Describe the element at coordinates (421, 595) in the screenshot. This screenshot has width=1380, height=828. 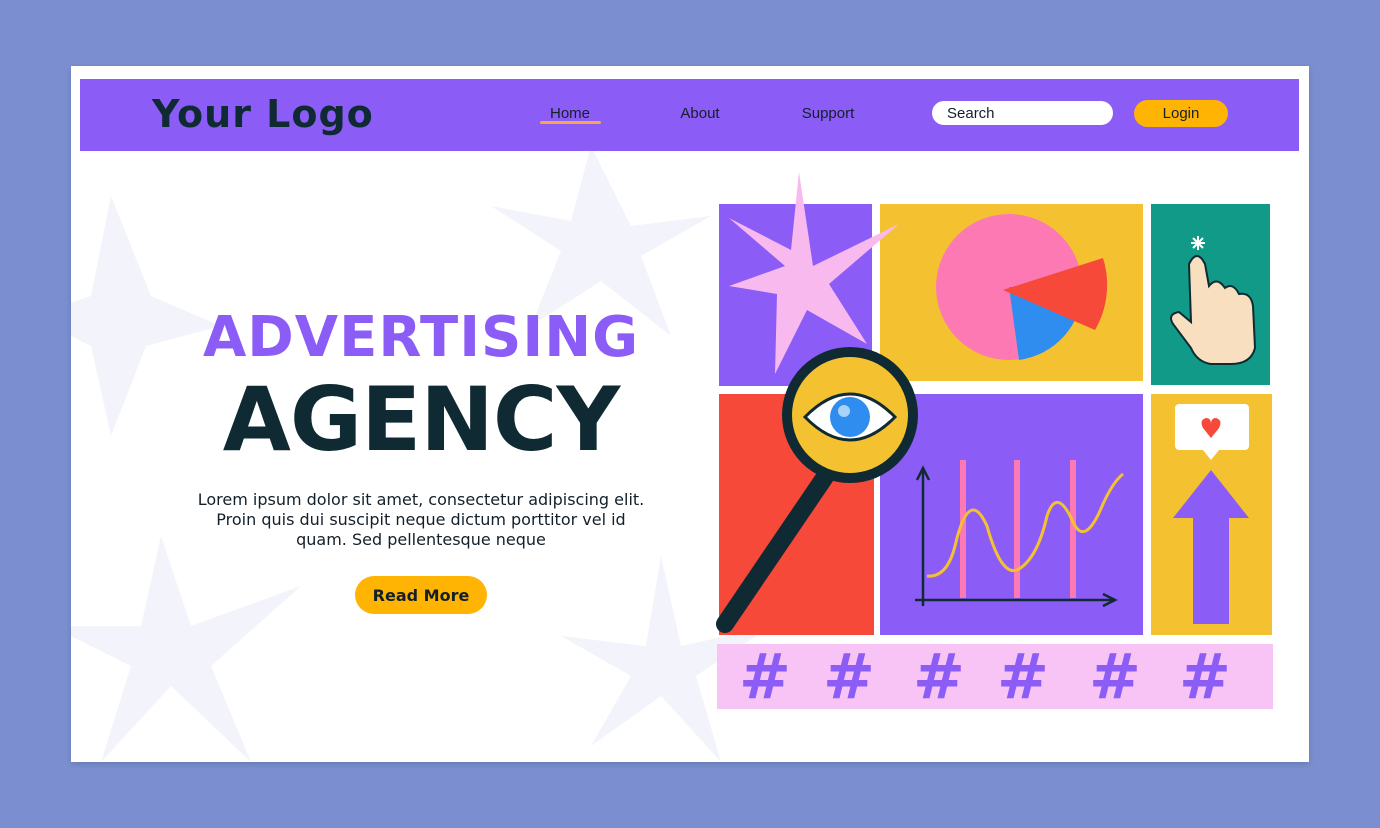
I see `read-more-button: Read More` at that location.